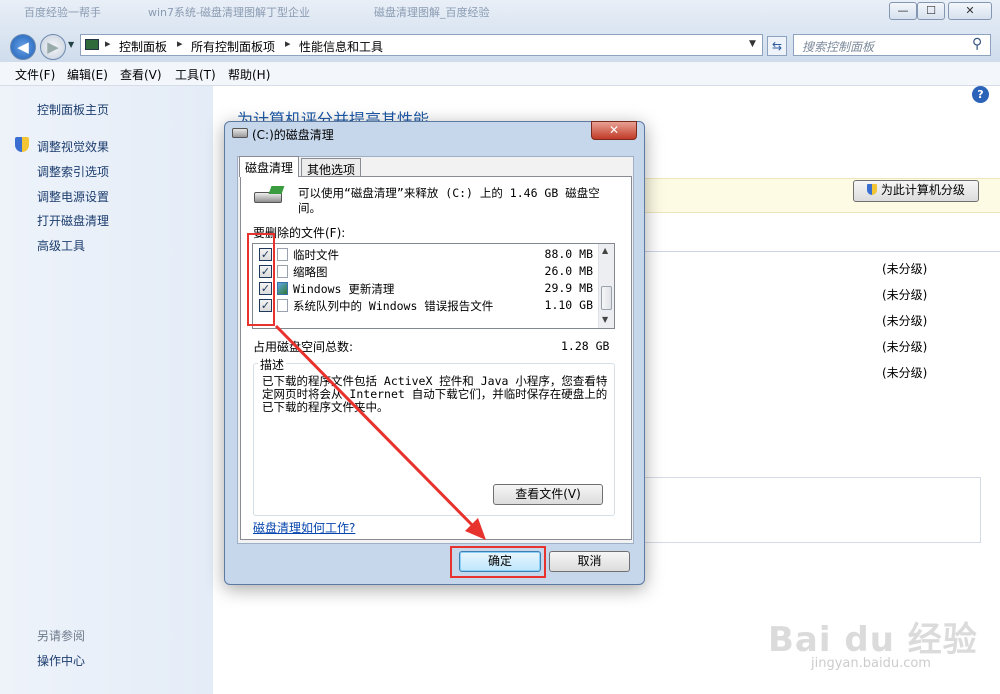 The image size is (1000, 694). I want to click on list-item: ✓ Windows 更新清理 29.9 MB, so click(426, 288).